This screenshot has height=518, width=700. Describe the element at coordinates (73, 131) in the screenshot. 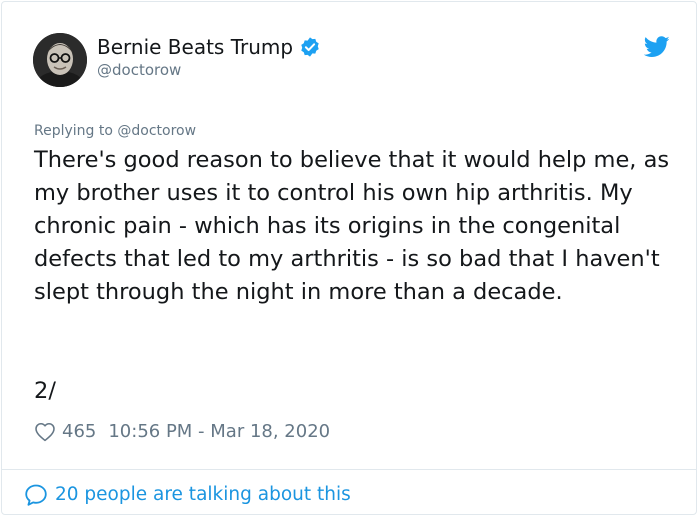

I see `replying-prefix: Replying to` at that location.